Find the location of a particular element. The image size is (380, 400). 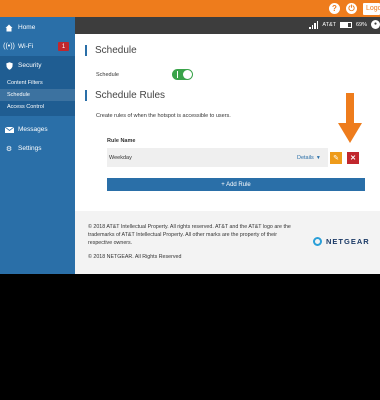

device-status: AT&T 69% ● is located at coordinates (344, 24).